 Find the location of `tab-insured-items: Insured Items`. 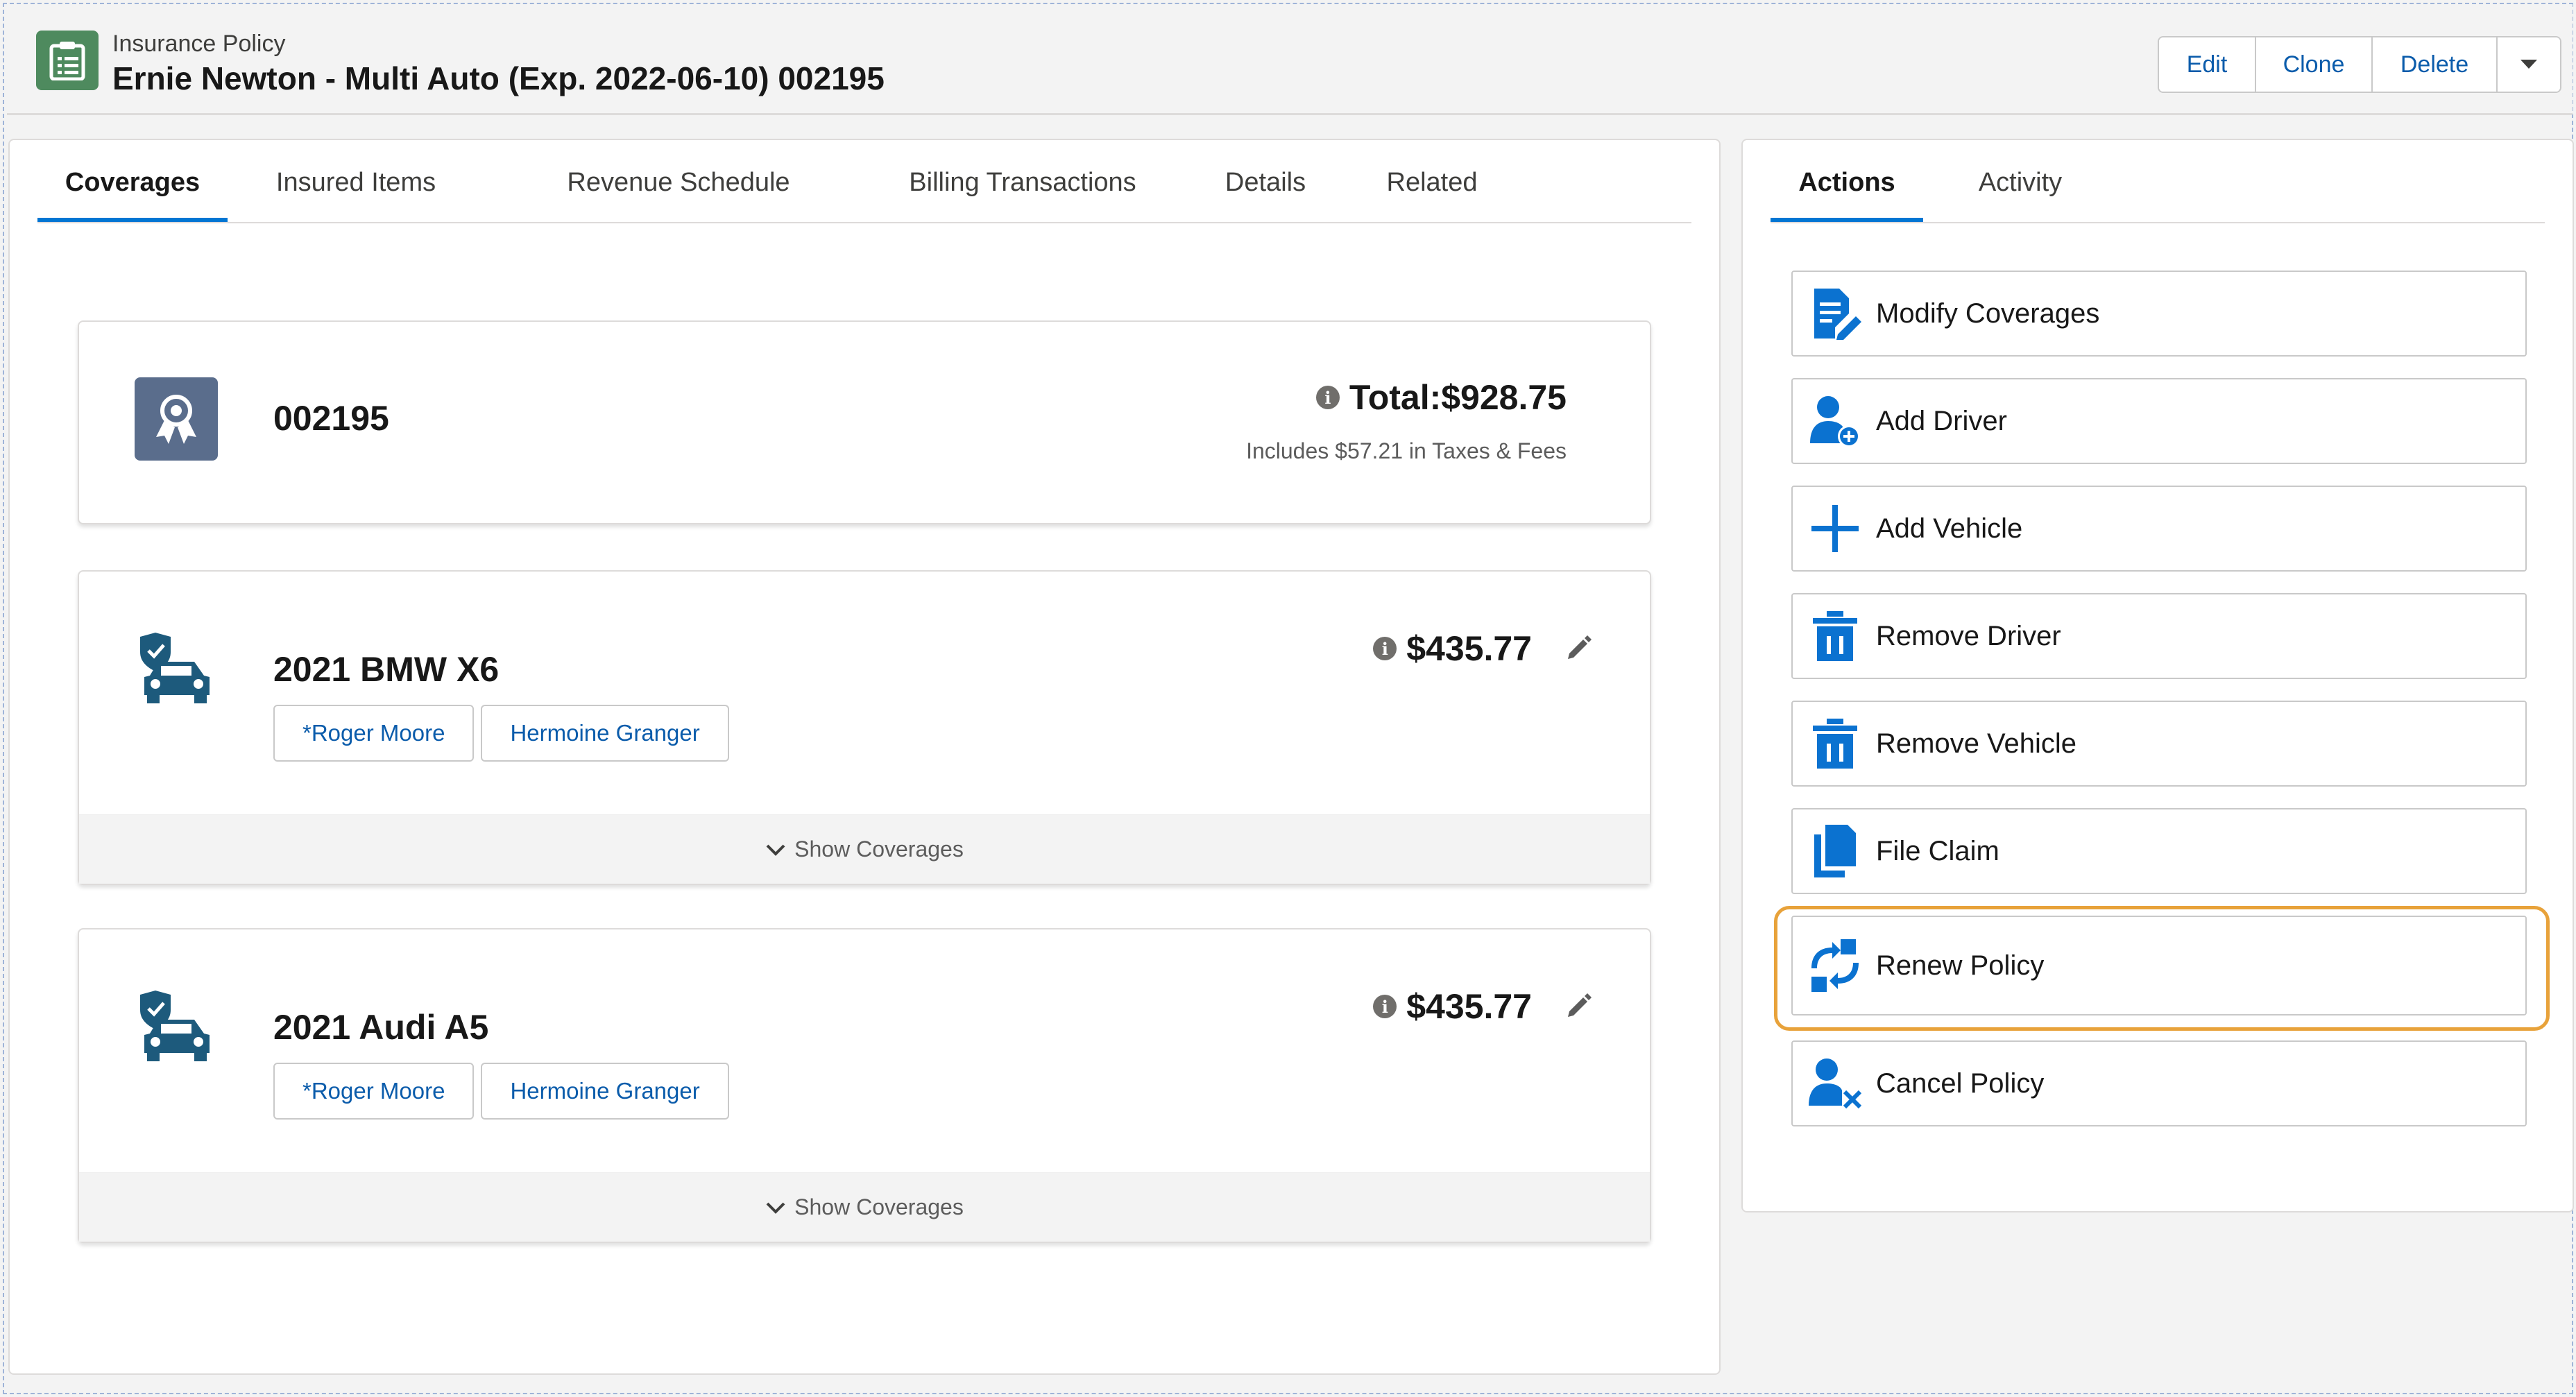

tab-insured-items: Insured Items is located at coordinates (356, 191).